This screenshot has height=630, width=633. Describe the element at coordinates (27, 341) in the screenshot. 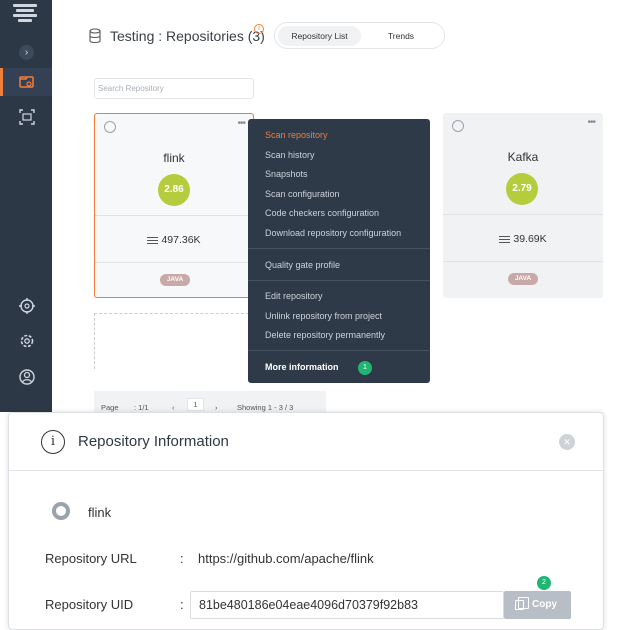

I see `gear-icon` at that location.